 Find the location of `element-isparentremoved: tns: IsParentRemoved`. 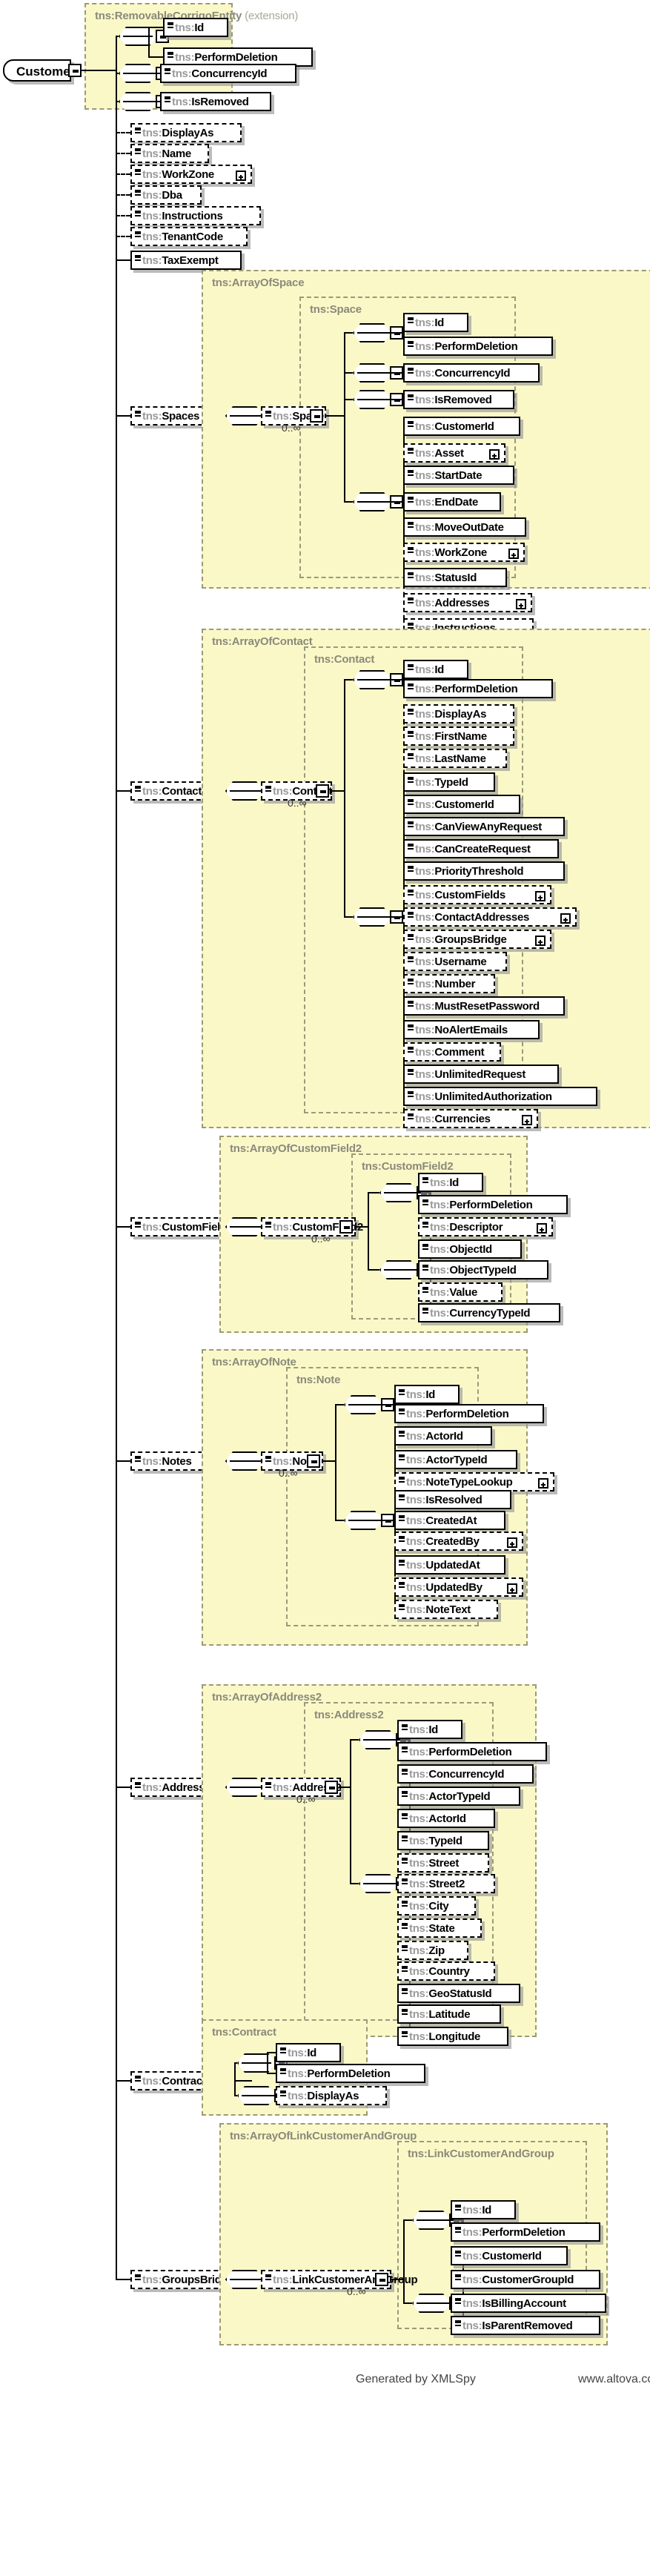

element-isparentremoved: tns: IsParentRemoved is located at coordinates (525, 2325).